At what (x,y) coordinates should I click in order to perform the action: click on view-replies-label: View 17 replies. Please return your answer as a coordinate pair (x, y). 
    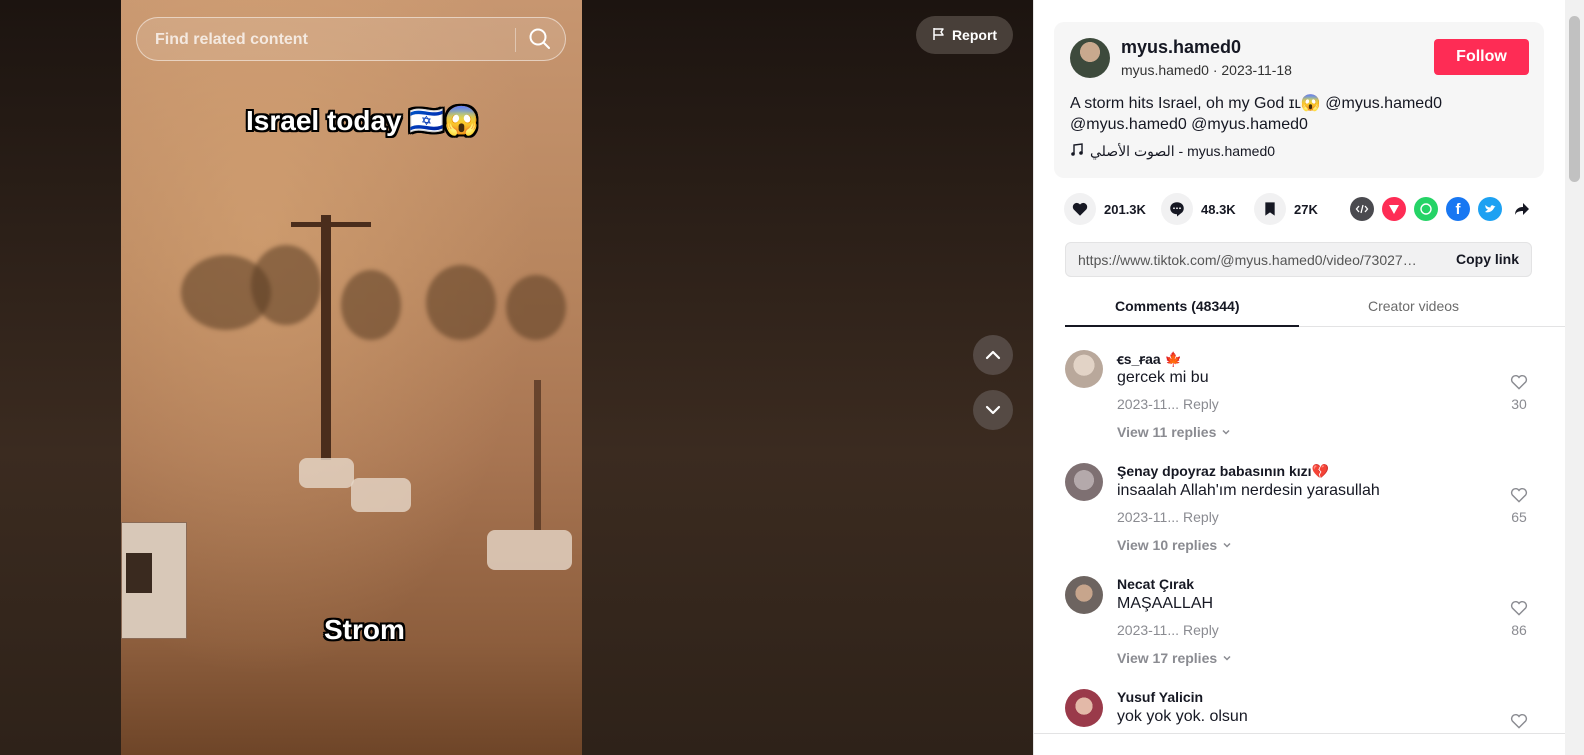
    Looking at the image, I should click on (1167, 658).